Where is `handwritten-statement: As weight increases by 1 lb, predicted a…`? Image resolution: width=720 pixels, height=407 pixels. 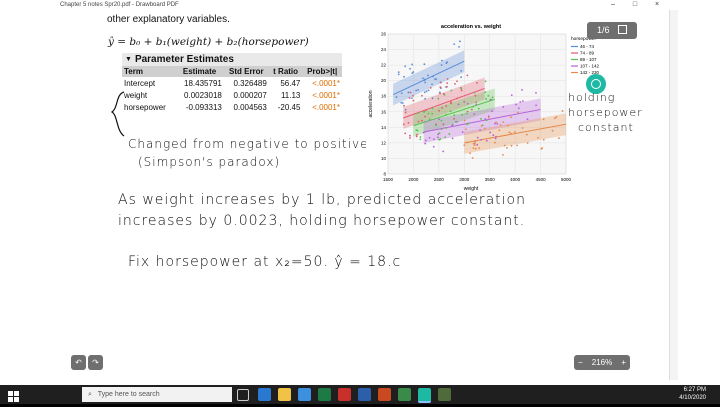 handwritten-statement: As weight increases by 1 lb, predicted a… is located at coordinates (322, 211).